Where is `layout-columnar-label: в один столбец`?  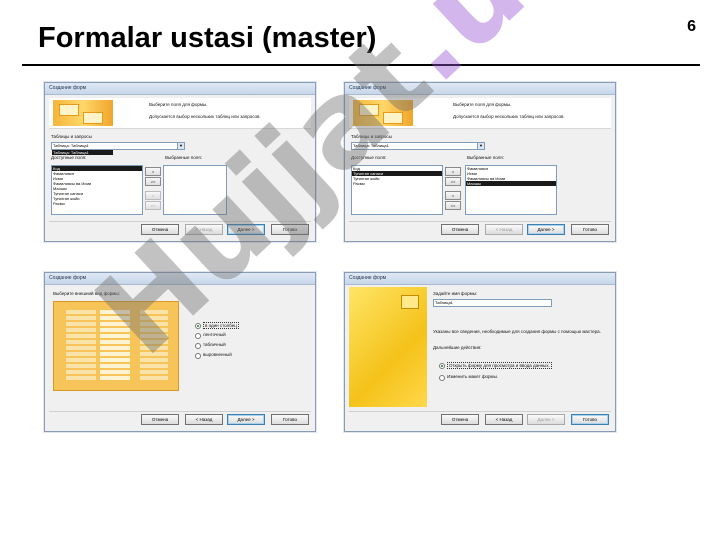 layout-columnar-label: в один столбец is located at coordinates (221, 325).